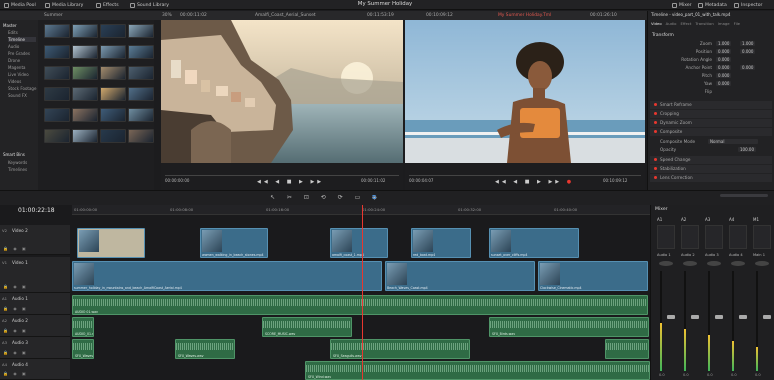 The width and height of the screenshot is (774, 380). Describe the element at coordinates (671, 131) in the screenshot. I see `inspector-section: Composite` at that location.